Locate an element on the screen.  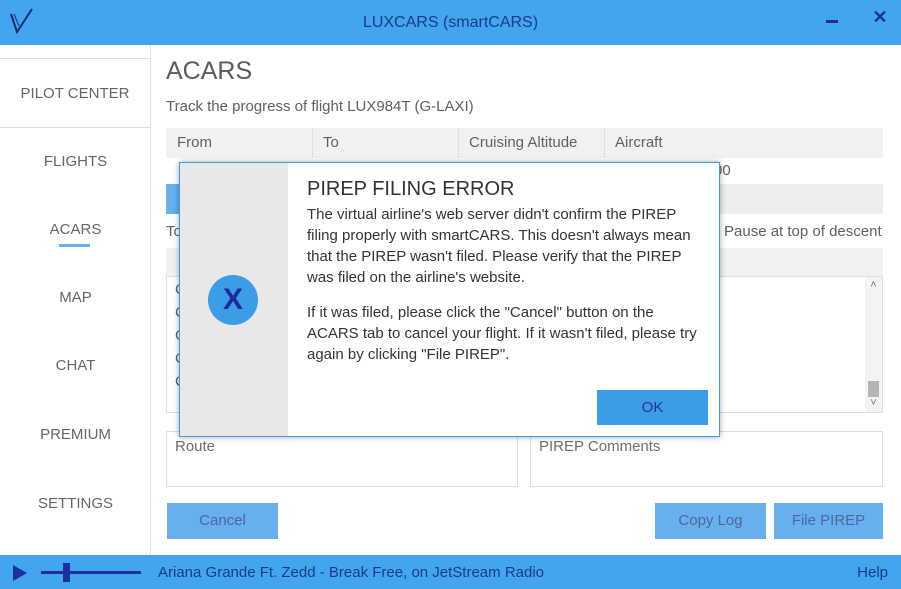
window-title: LUXCARS (smartCARS) is located at coordinates (450, 22).